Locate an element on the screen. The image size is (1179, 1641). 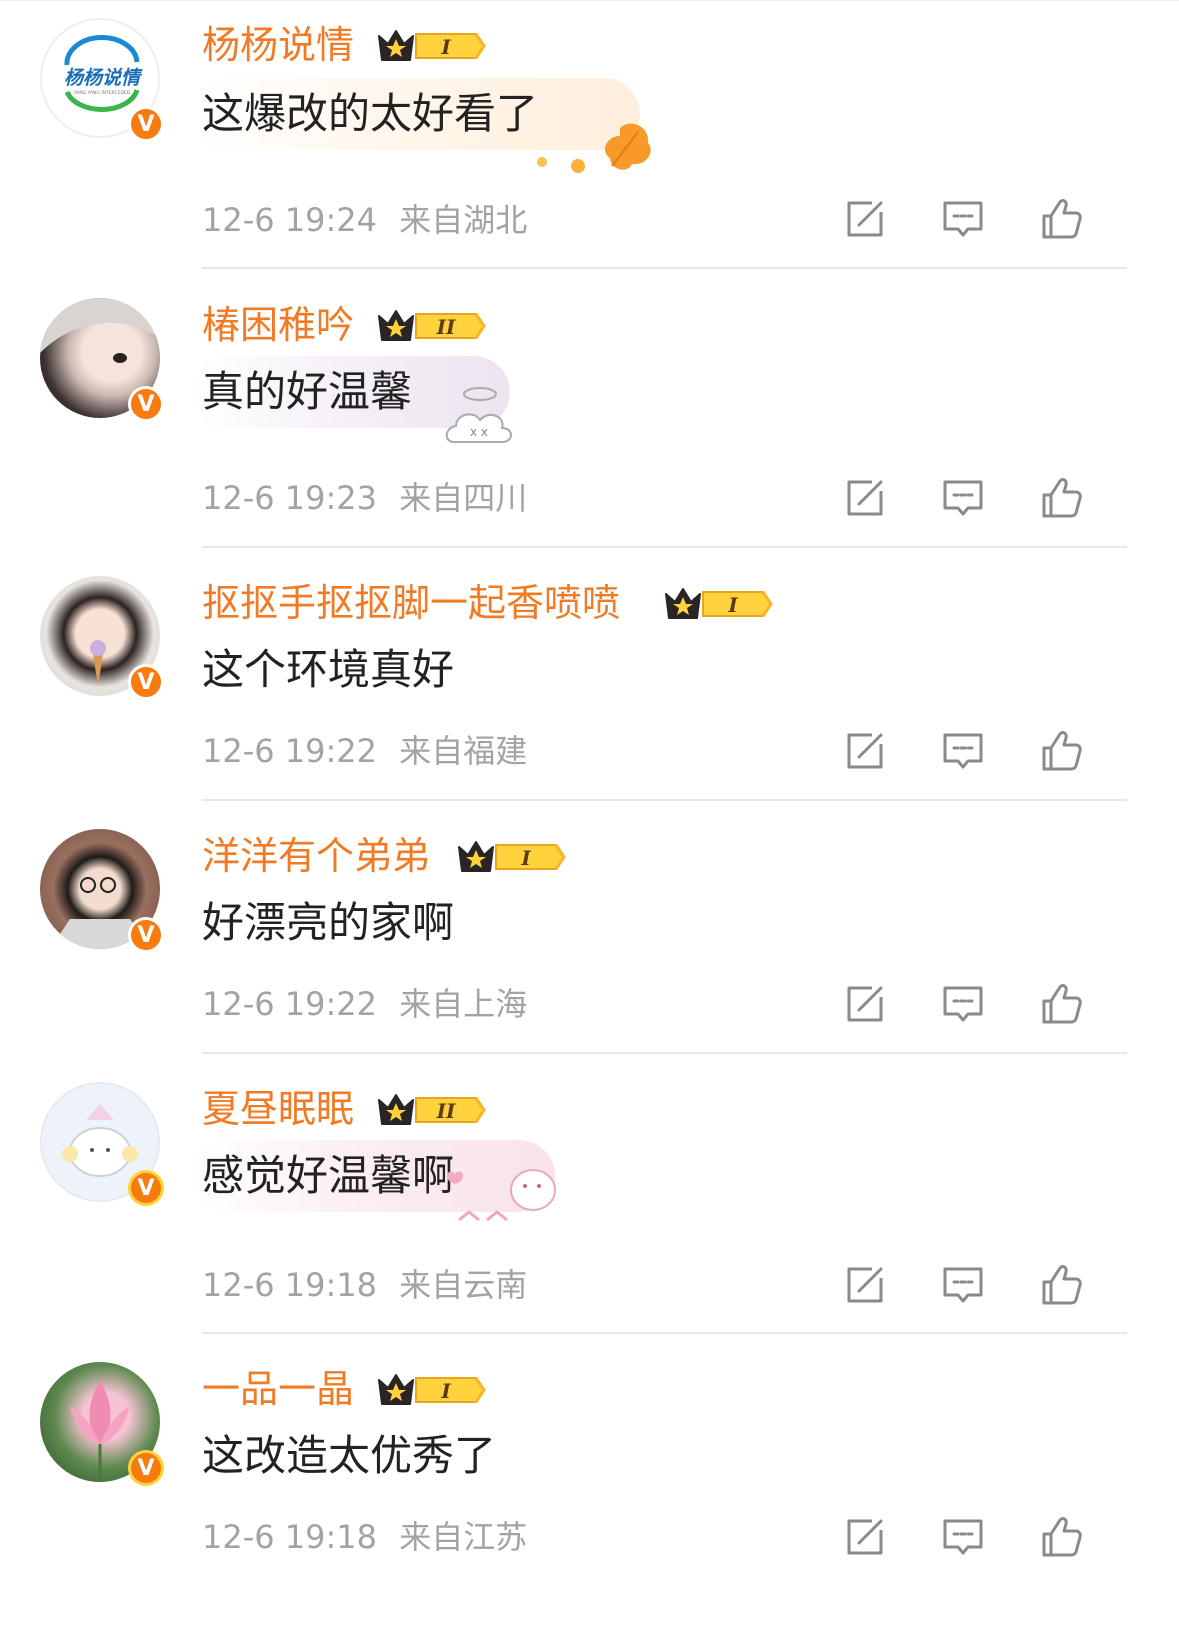
leaf-sticker-icon is located at coordinates (594, 148).